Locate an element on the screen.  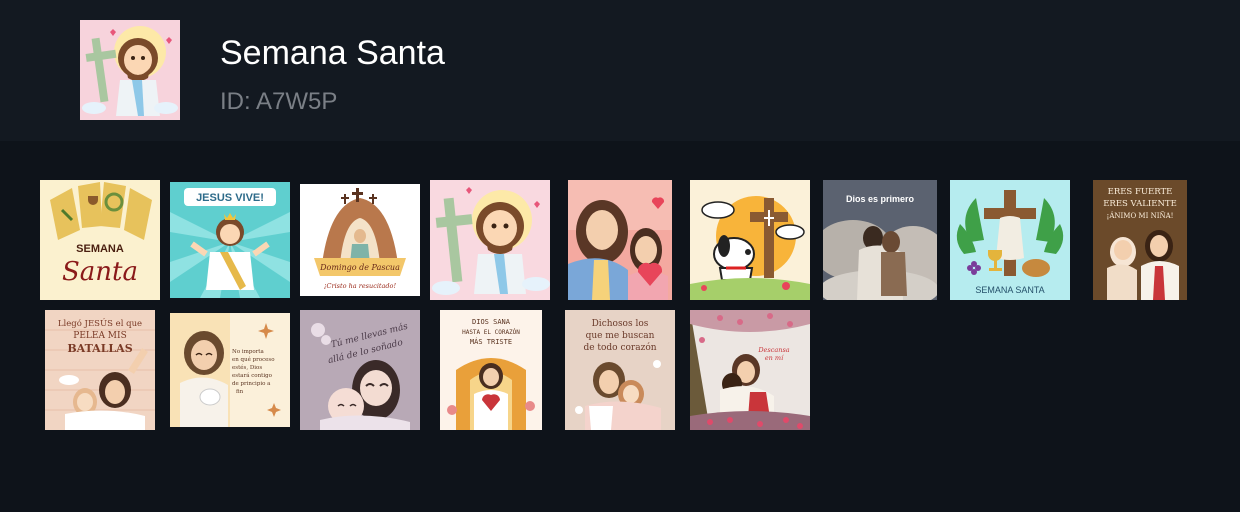
sticker-text: ¡ÁNIMO MI NIÑA! is located at coordinates (1140, 215).